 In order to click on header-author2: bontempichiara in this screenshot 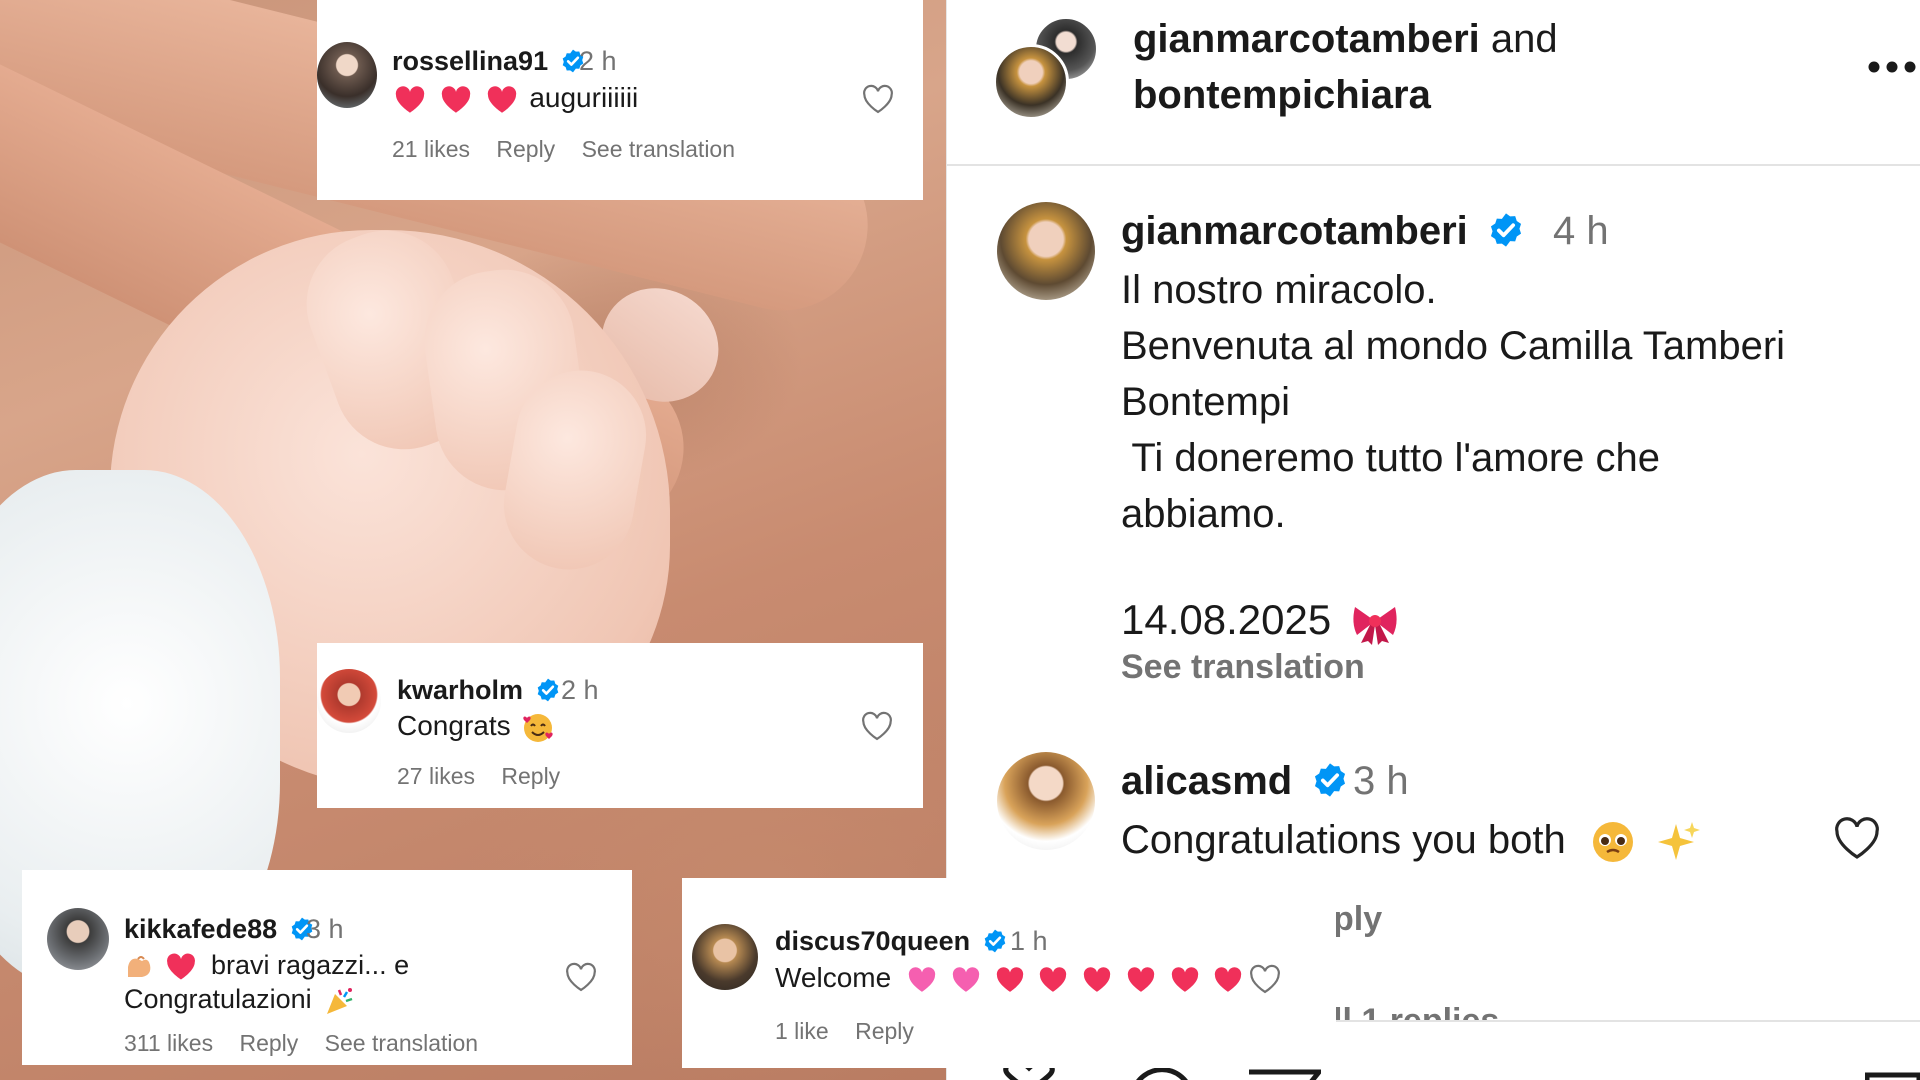, I will do `click(1282, 95)`.